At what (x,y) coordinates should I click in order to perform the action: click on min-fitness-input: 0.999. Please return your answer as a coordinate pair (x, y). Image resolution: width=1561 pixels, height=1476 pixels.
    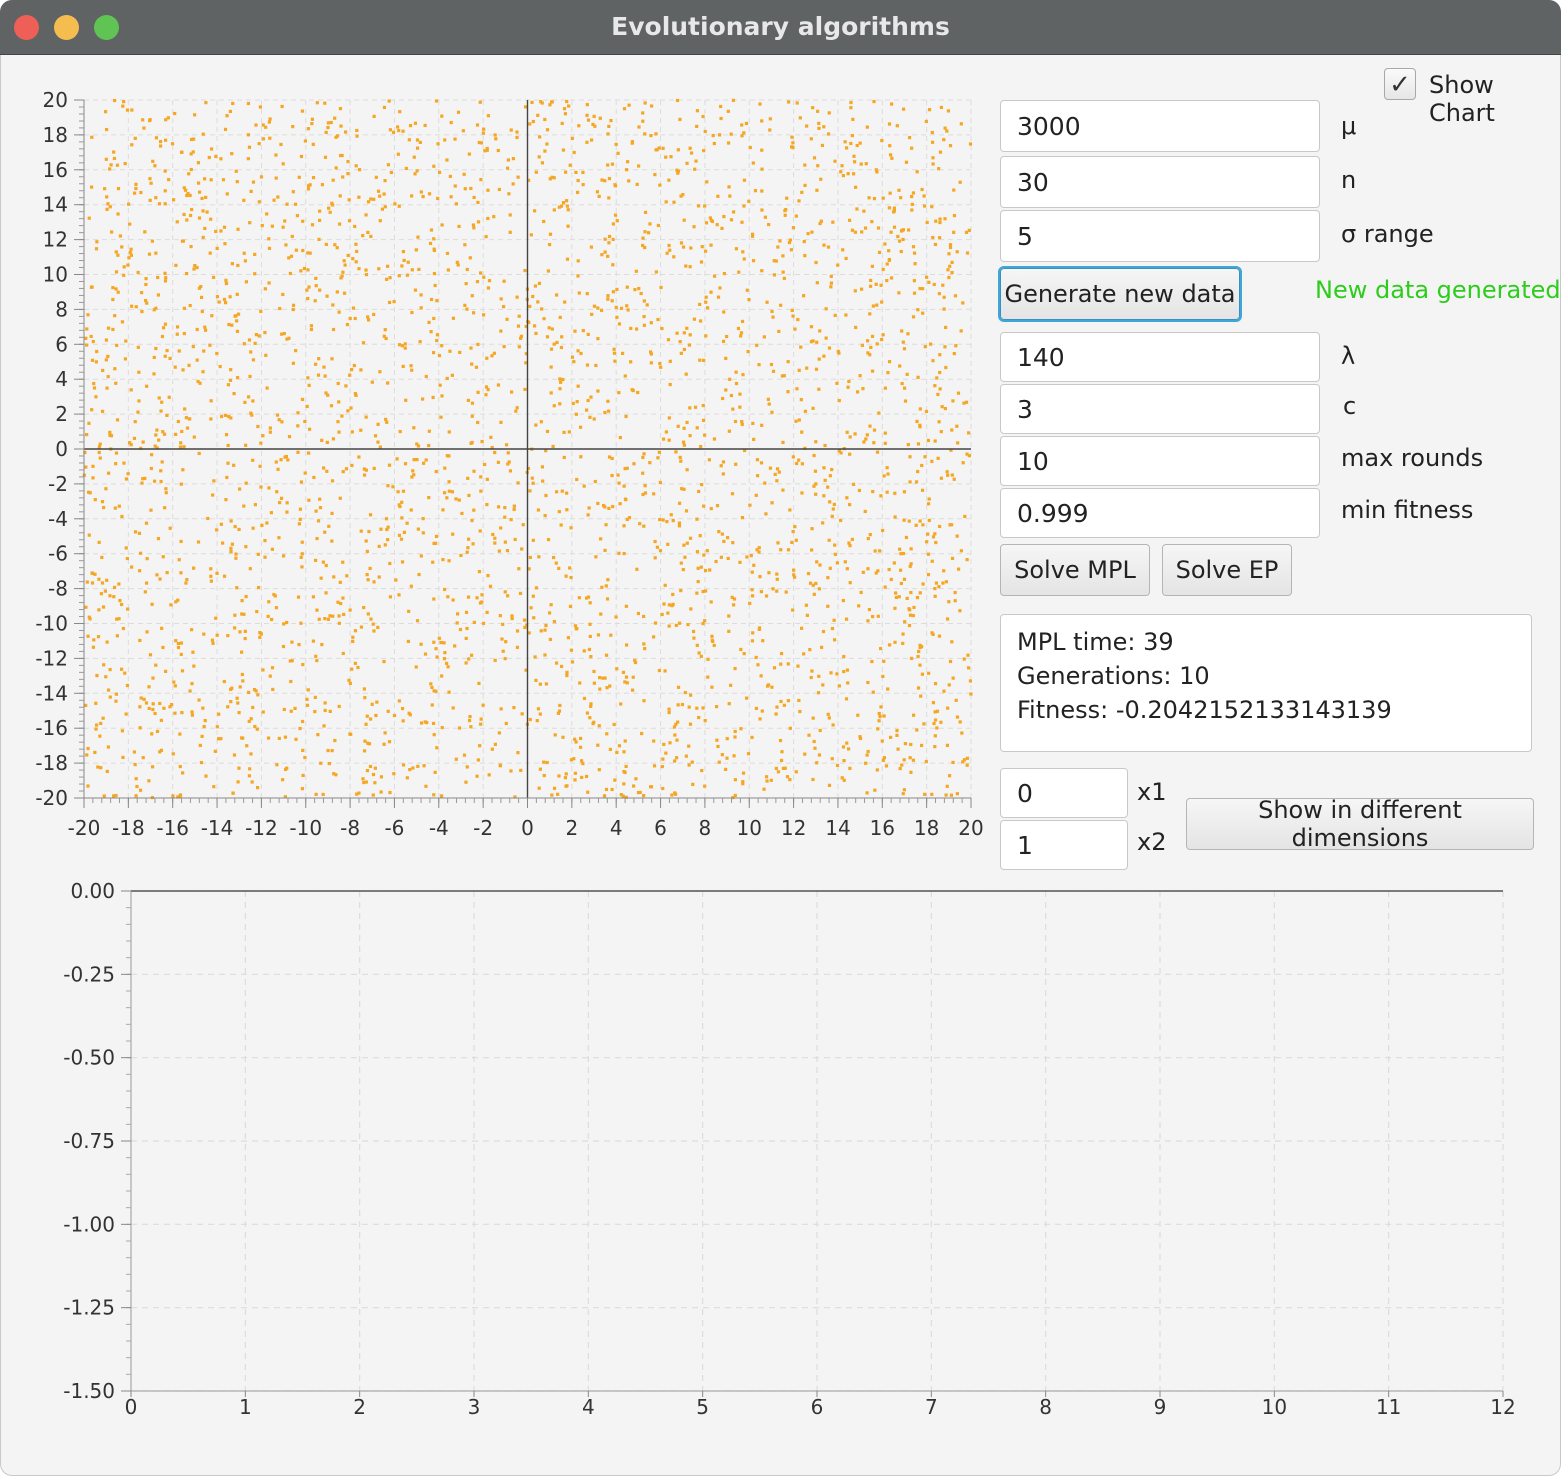
    Looking at the image, I should click on (1160, 513).